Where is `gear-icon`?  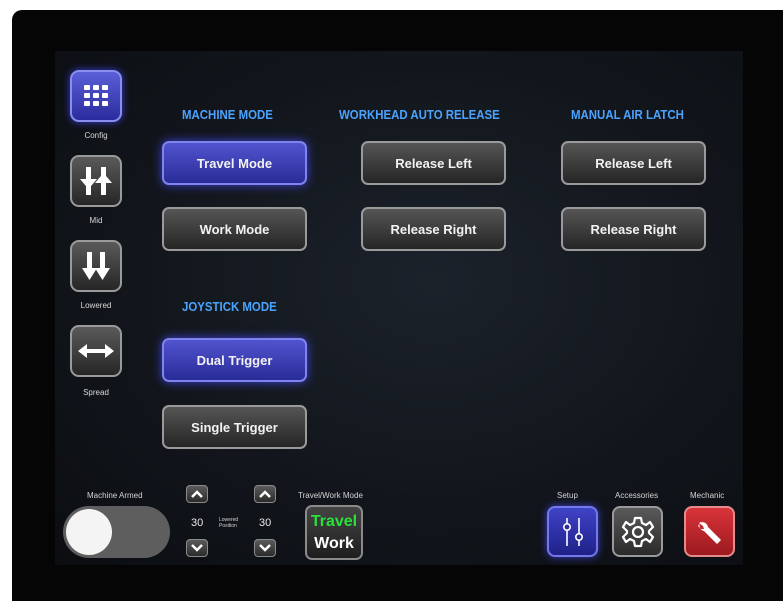 gear-icon is located at coordinates (637, 531).